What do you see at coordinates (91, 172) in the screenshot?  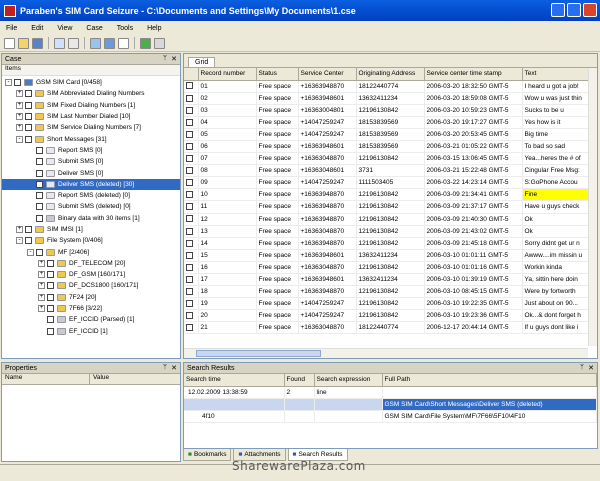 I see `tree-item: Deliver SMS [0]` at bounding box center [91, 172].